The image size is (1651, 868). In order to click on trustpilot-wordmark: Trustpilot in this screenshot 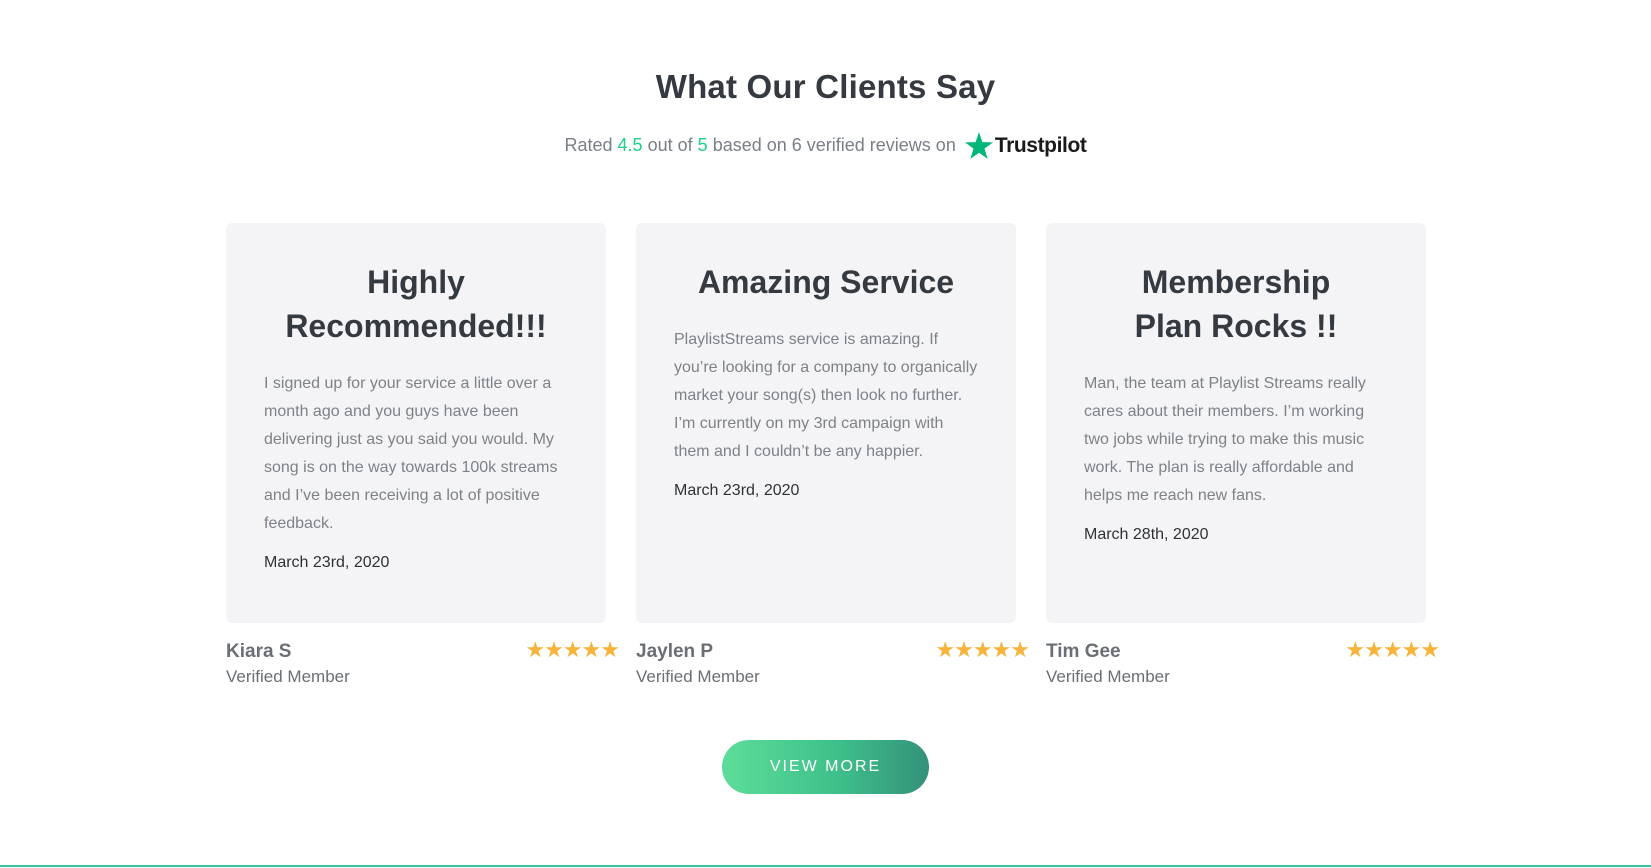, I will do `click(1040, 145)`.